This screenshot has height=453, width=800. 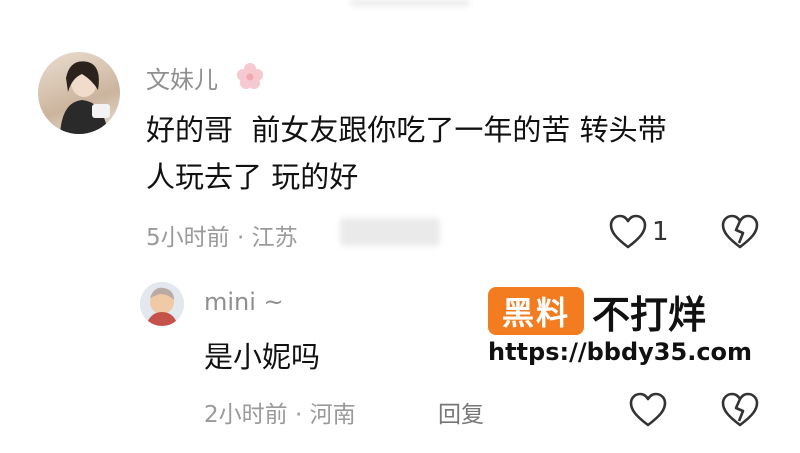 What do you see at coordinates (660, 232) in the screenshot?
I see `like-count: 1` at bounding box center [660, 232].